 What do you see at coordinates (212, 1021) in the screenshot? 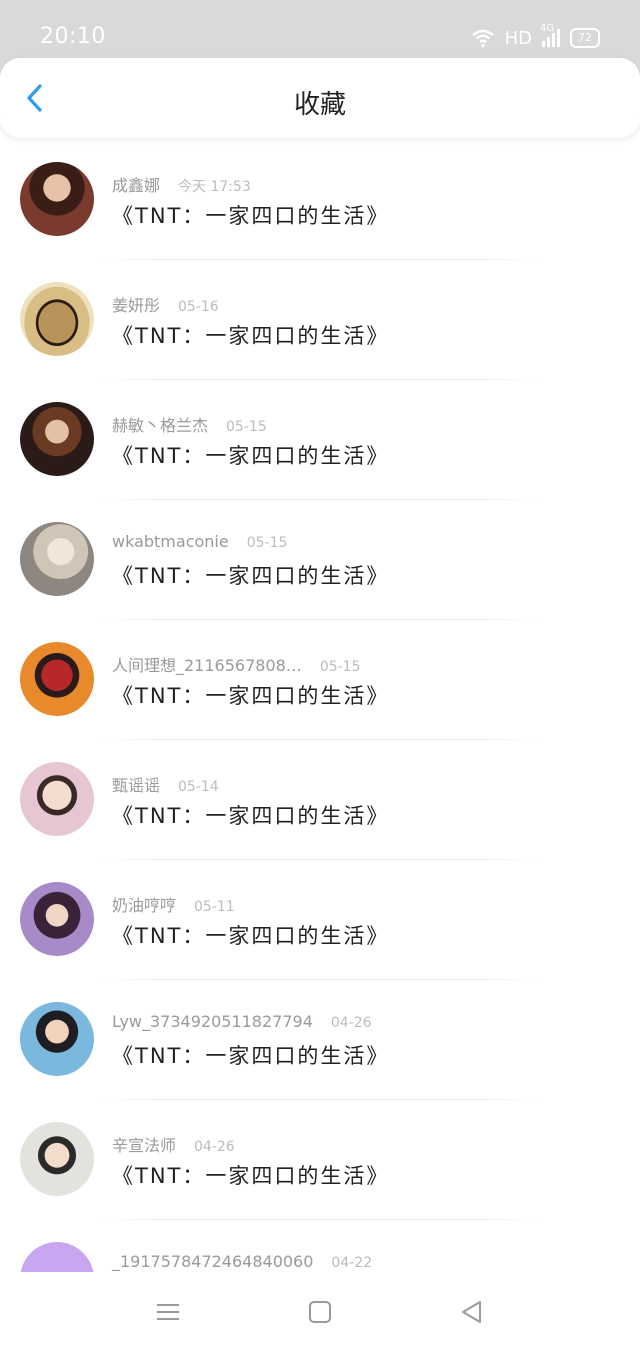
I see `author-name: Lyw_3734920511827794` at bounding box center [212, 1021].